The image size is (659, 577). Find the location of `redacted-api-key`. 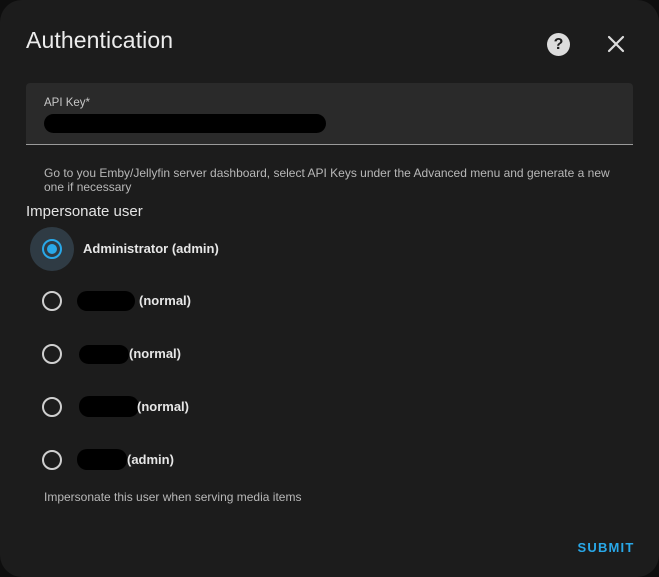

redacted-api-key is located at coordinates (185, 123).